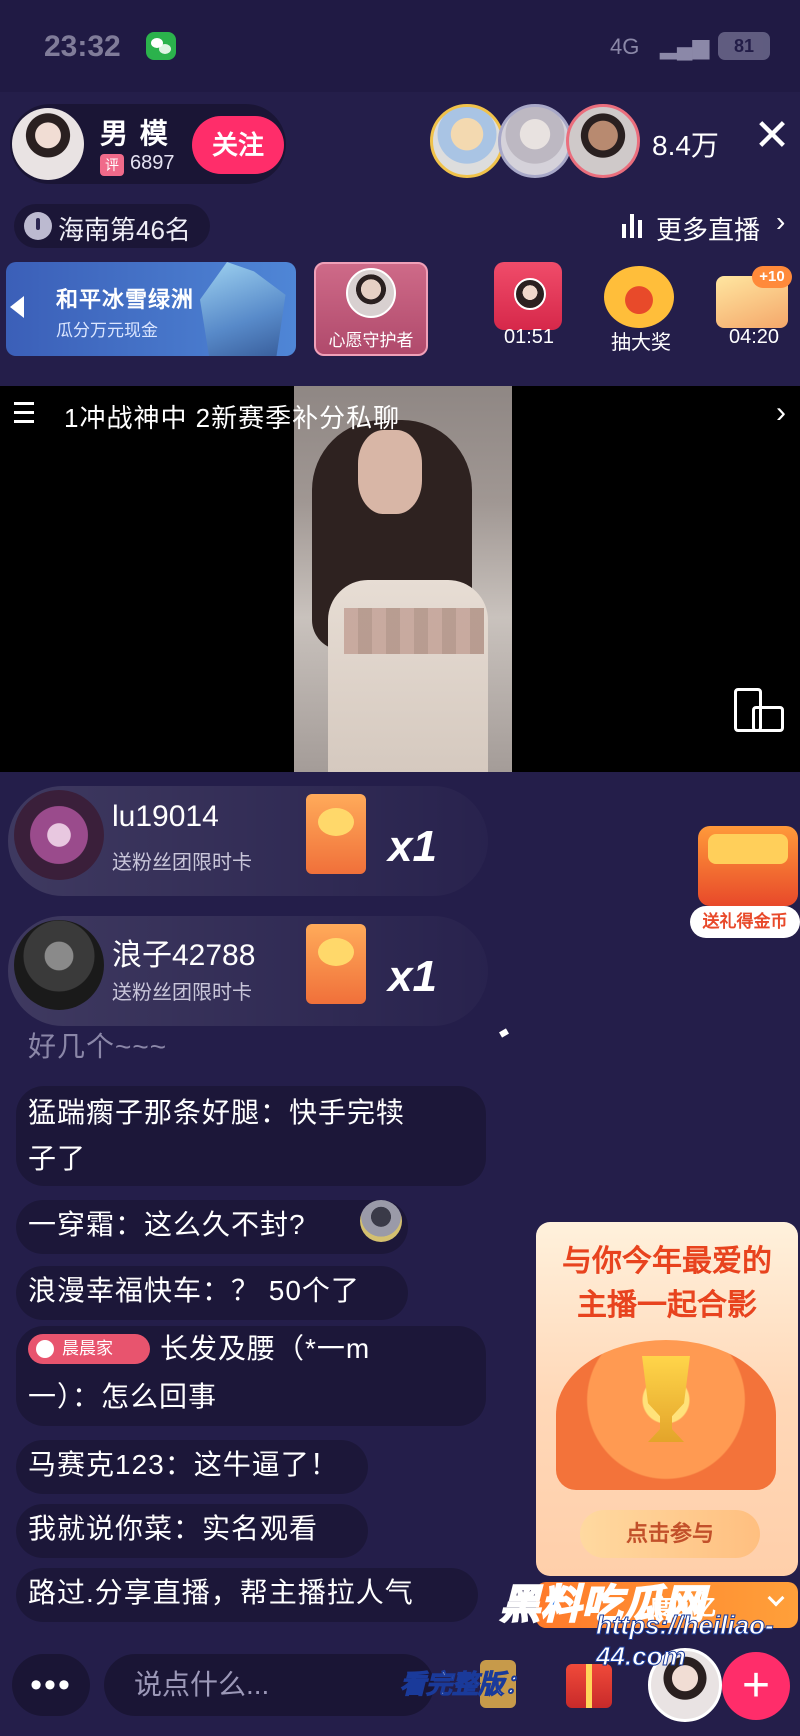 The height and width of the screenshot is (1736, 800). Describe the element at coordinates (161, 46) in the screenshot. I see `wechat-icon` at that location.